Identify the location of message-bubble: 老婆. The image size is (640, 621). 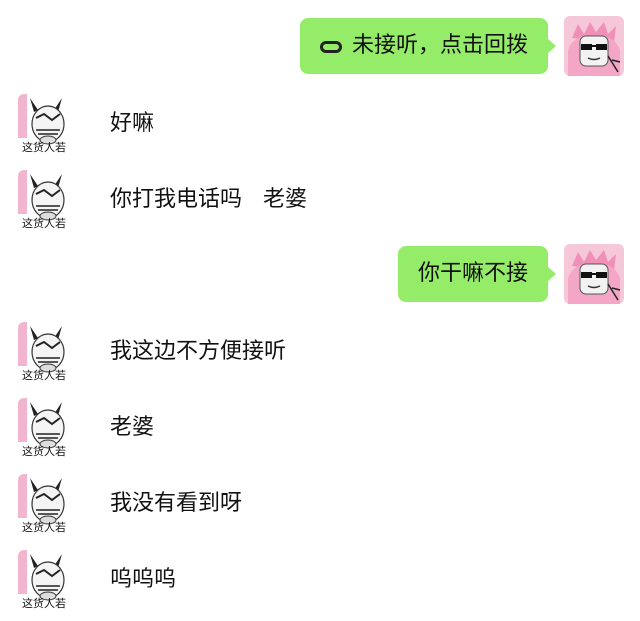
(128, 428).